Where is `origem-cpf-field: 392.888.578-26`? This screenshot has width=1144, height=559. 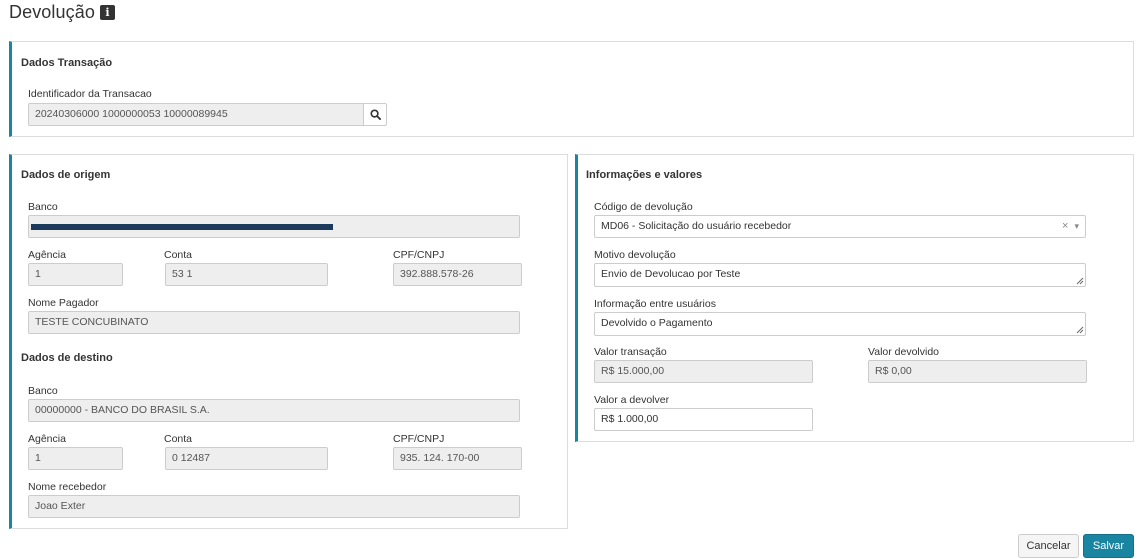
origem-cpf-field: 392.888.578-26 is located at coordinates (457, 274).